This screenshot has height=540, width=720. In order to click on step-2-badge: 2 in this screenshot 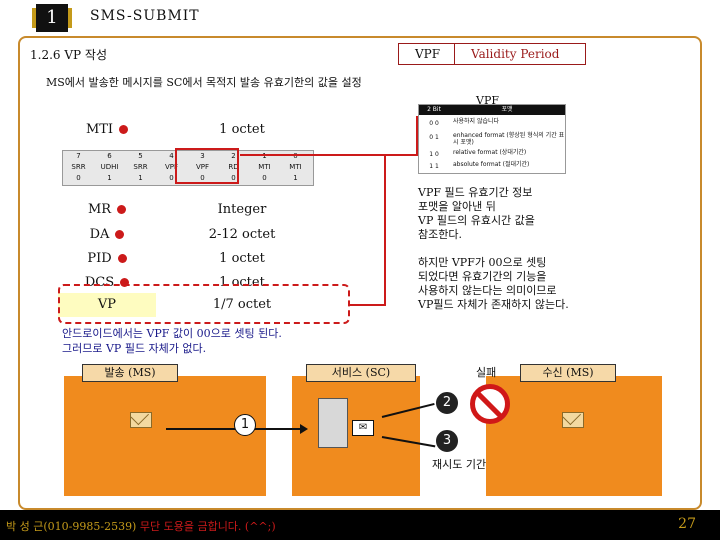, I will do `click(447, 403)`.